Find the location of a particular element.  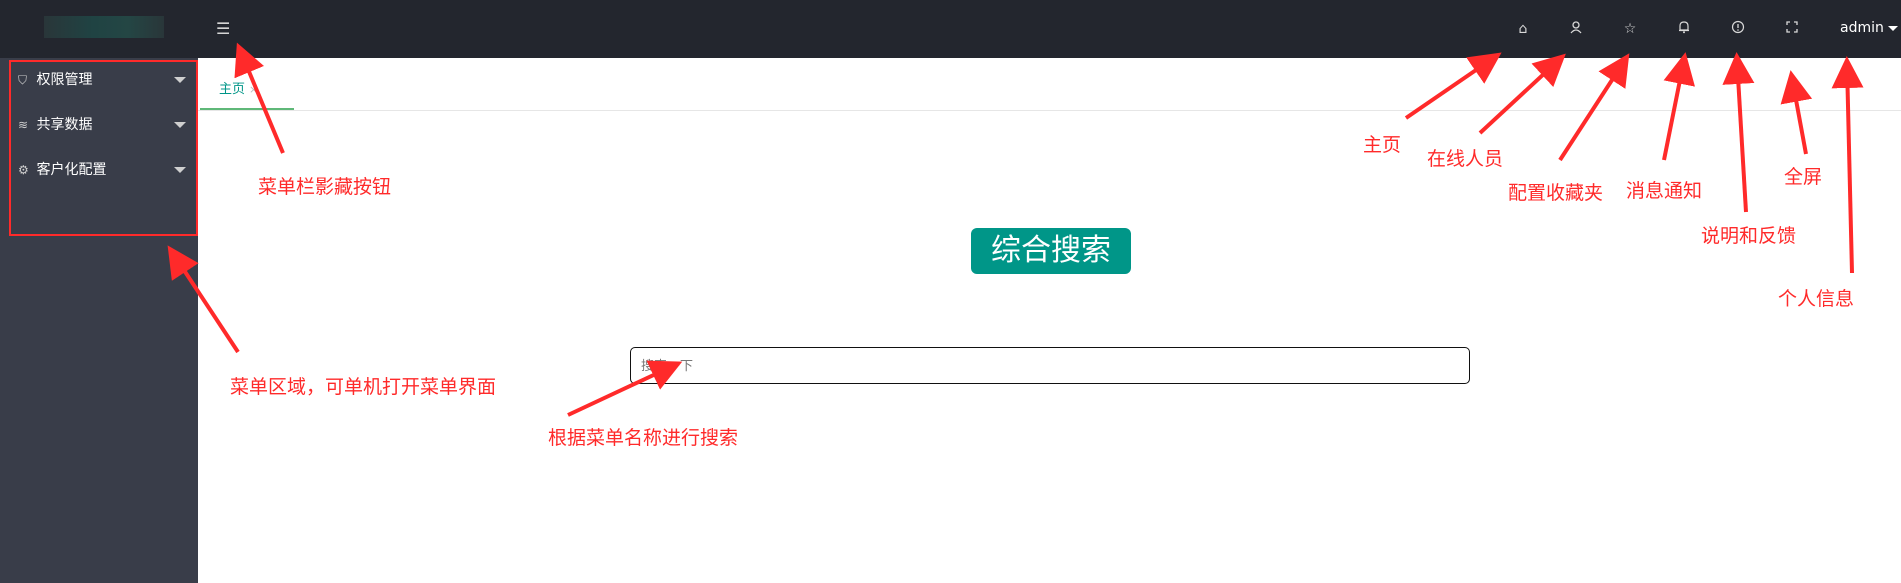

annotation-config-favorites: 配置收藏夹 is located at coordinates (1556, 193).